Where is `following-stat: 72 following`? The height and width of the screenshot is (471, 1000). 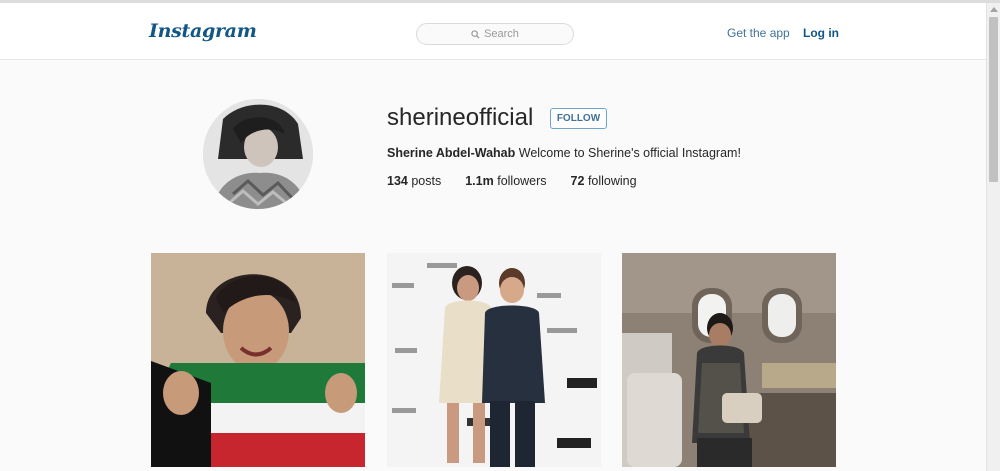 following-stat: 72 following is located at coordinates (604, 181).